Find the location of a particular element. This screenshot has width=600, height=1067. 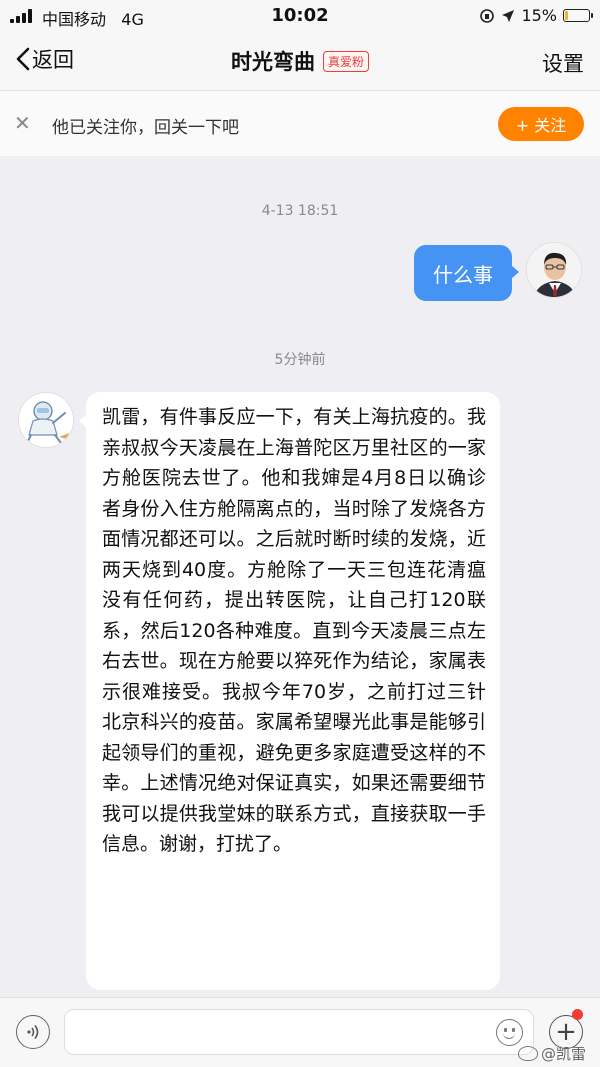

message-timestamp: 5分钟前 is located at coordinates (300, 360).